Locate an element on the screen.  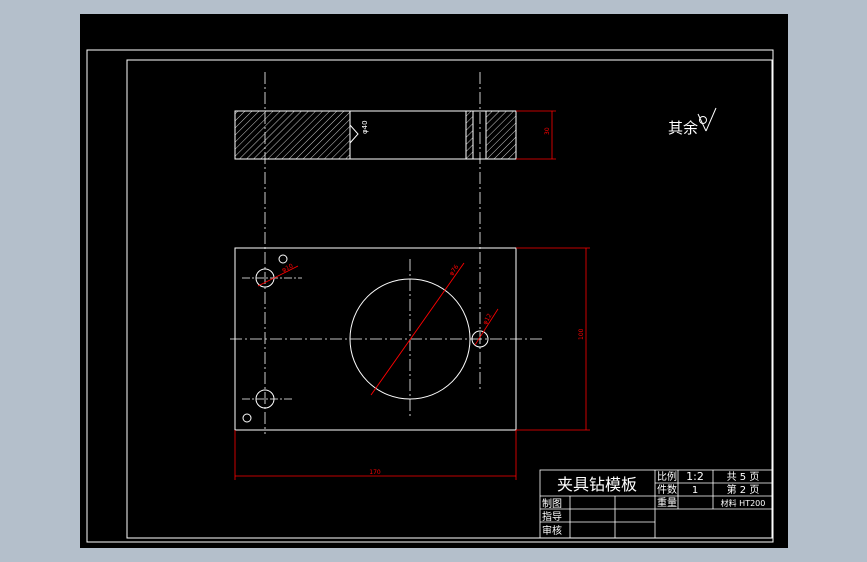
scale-value: 1:2 is located at coordinates (695, 476).